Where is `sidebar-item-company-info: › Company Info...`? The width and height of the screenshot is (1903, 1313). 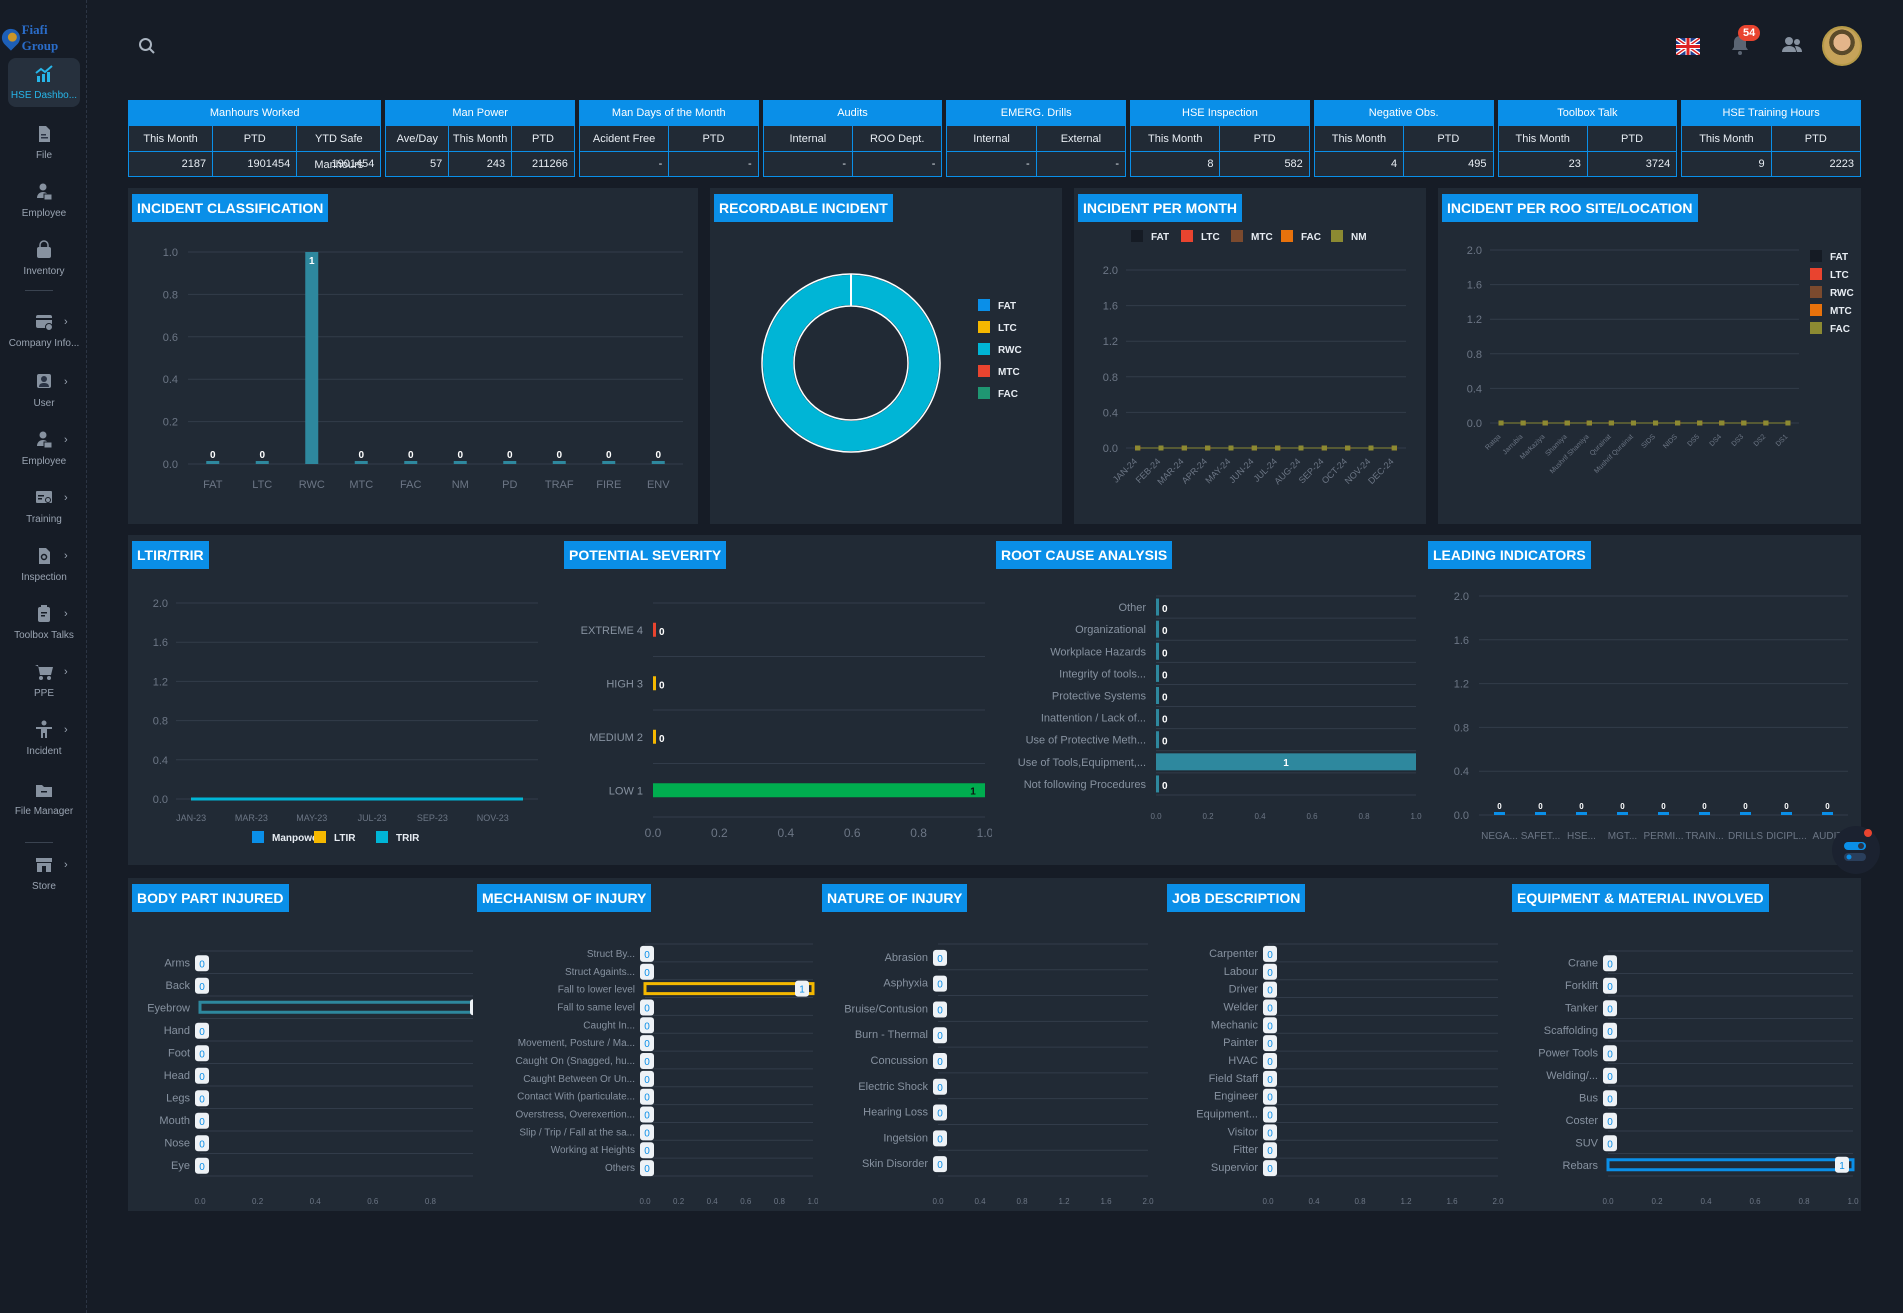
sidebar-item-company-info: › Company Info... is located at coordinates (44, 330).